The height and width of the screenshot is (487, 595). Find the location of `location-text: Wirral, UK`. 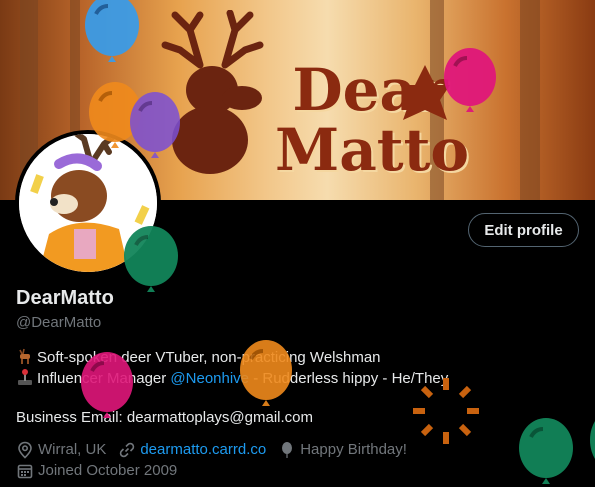

location-text: Wirral, UK is located at coordinates (72, 449).